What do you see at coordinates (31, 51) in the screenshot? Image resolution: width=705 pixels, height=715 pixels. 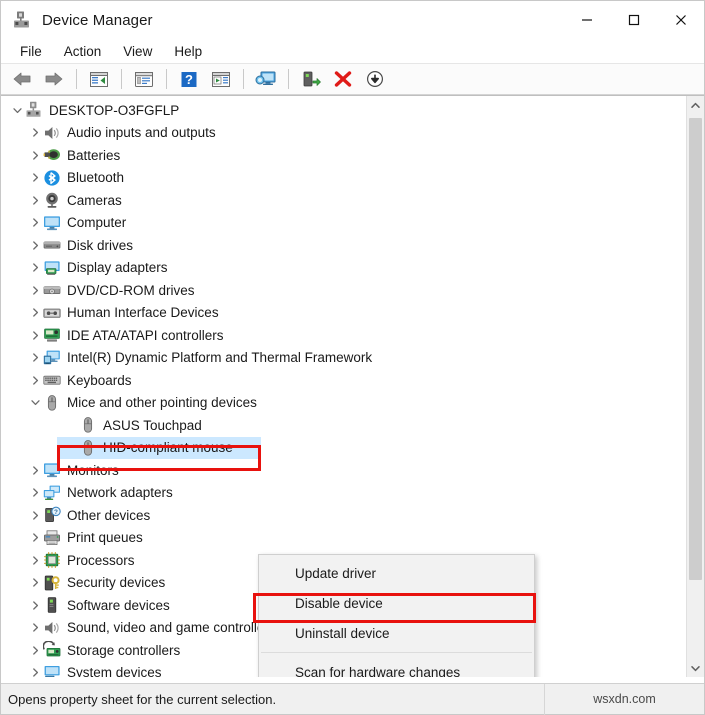 I see `menu-file: File` at bounding box center [31, 51].